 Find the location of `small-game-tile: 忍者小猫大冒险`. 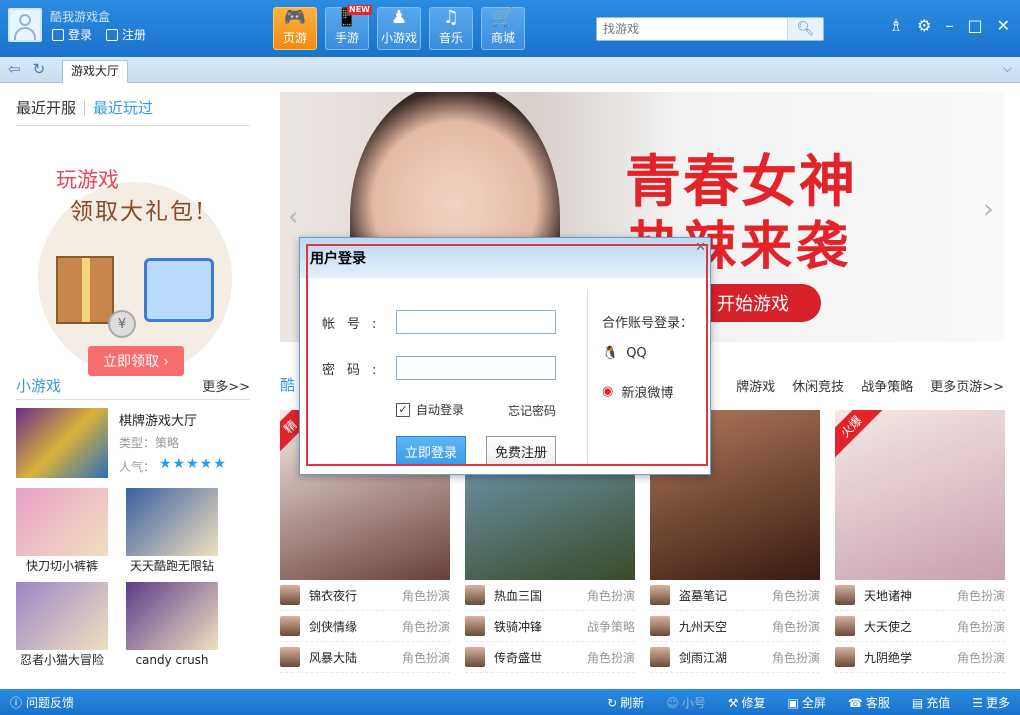

small-game-tile: 忍者小猫大冒险 is located at coordinates (62, 626).